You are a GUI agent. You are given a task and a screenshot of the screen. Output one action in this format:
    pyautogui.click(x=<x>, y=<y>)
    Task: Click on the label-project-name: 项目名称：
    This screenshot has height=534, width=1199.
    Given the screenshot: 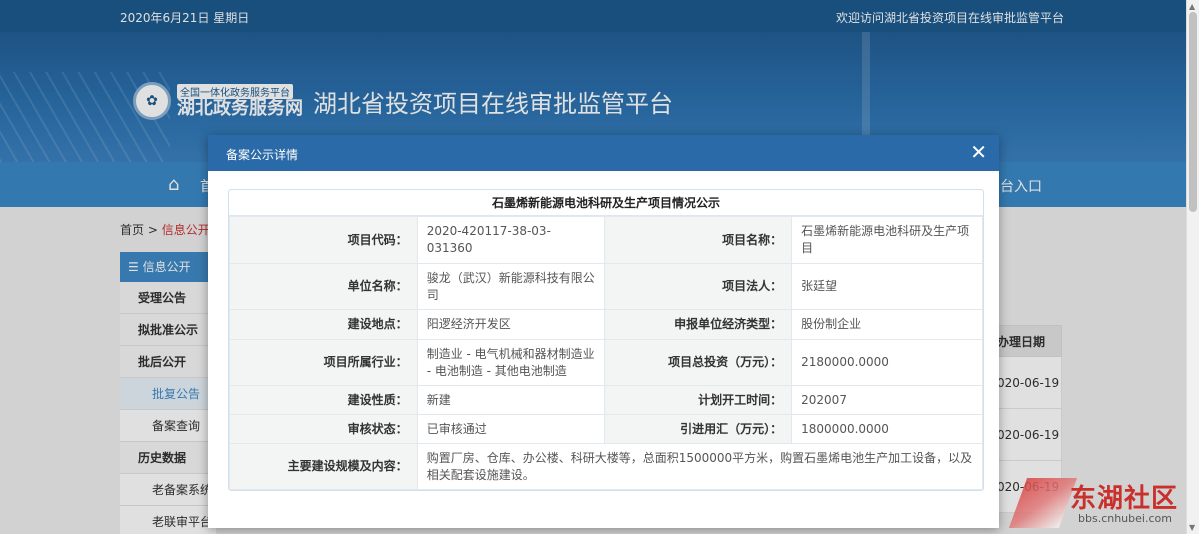 What is the action you would take?
    pyautogui.click(x=698, y=240)
    